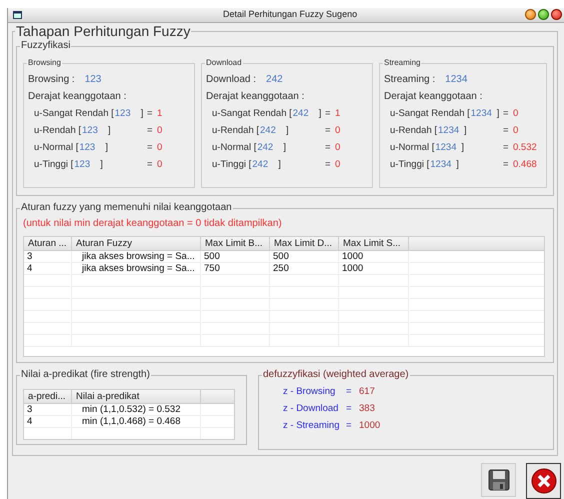  I want to click on table-cell: 750, so click(212, 268).